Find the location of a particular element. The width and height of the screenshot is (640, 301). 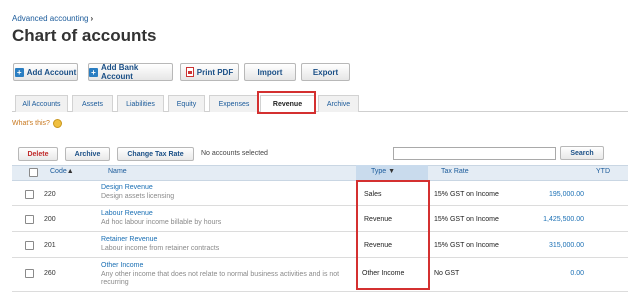

account-code: 201 is located at coordinates (50, 245).